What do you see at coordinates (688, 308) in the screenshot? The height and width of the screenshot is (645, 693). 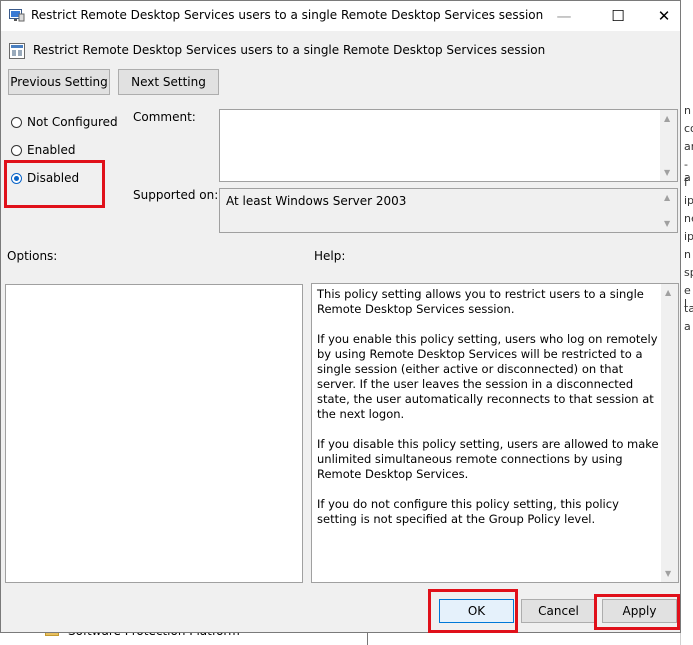 I see `background-text-fragment: ta` at bounding box center [688, 308].